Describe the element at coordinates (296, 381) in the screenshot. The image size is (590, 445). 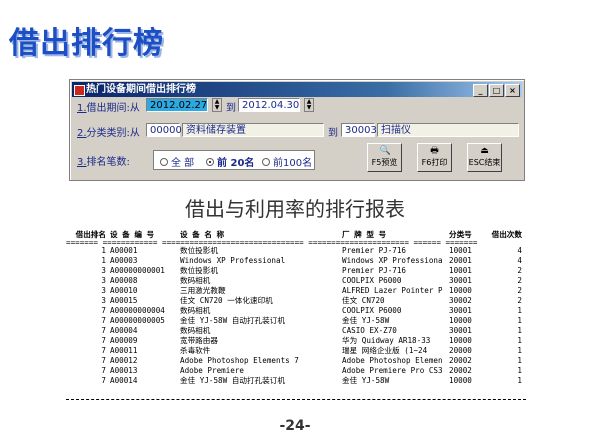
I see `table-row: 7 A00014 金佳 YJ-58W 自动打孔装订机 金佳 YJ-58W 10000 1` at that location.